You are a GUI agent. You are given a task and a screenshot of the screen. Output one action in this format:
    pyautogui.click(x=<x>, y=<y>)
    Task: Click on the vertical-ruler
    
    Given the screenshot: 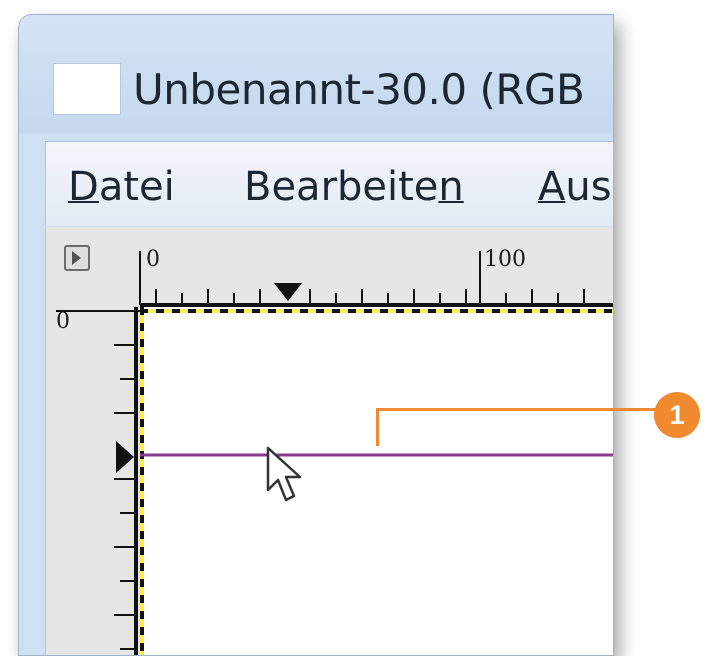 What is the action you would take?
    pyautogui.click(x=93, y=481)
    